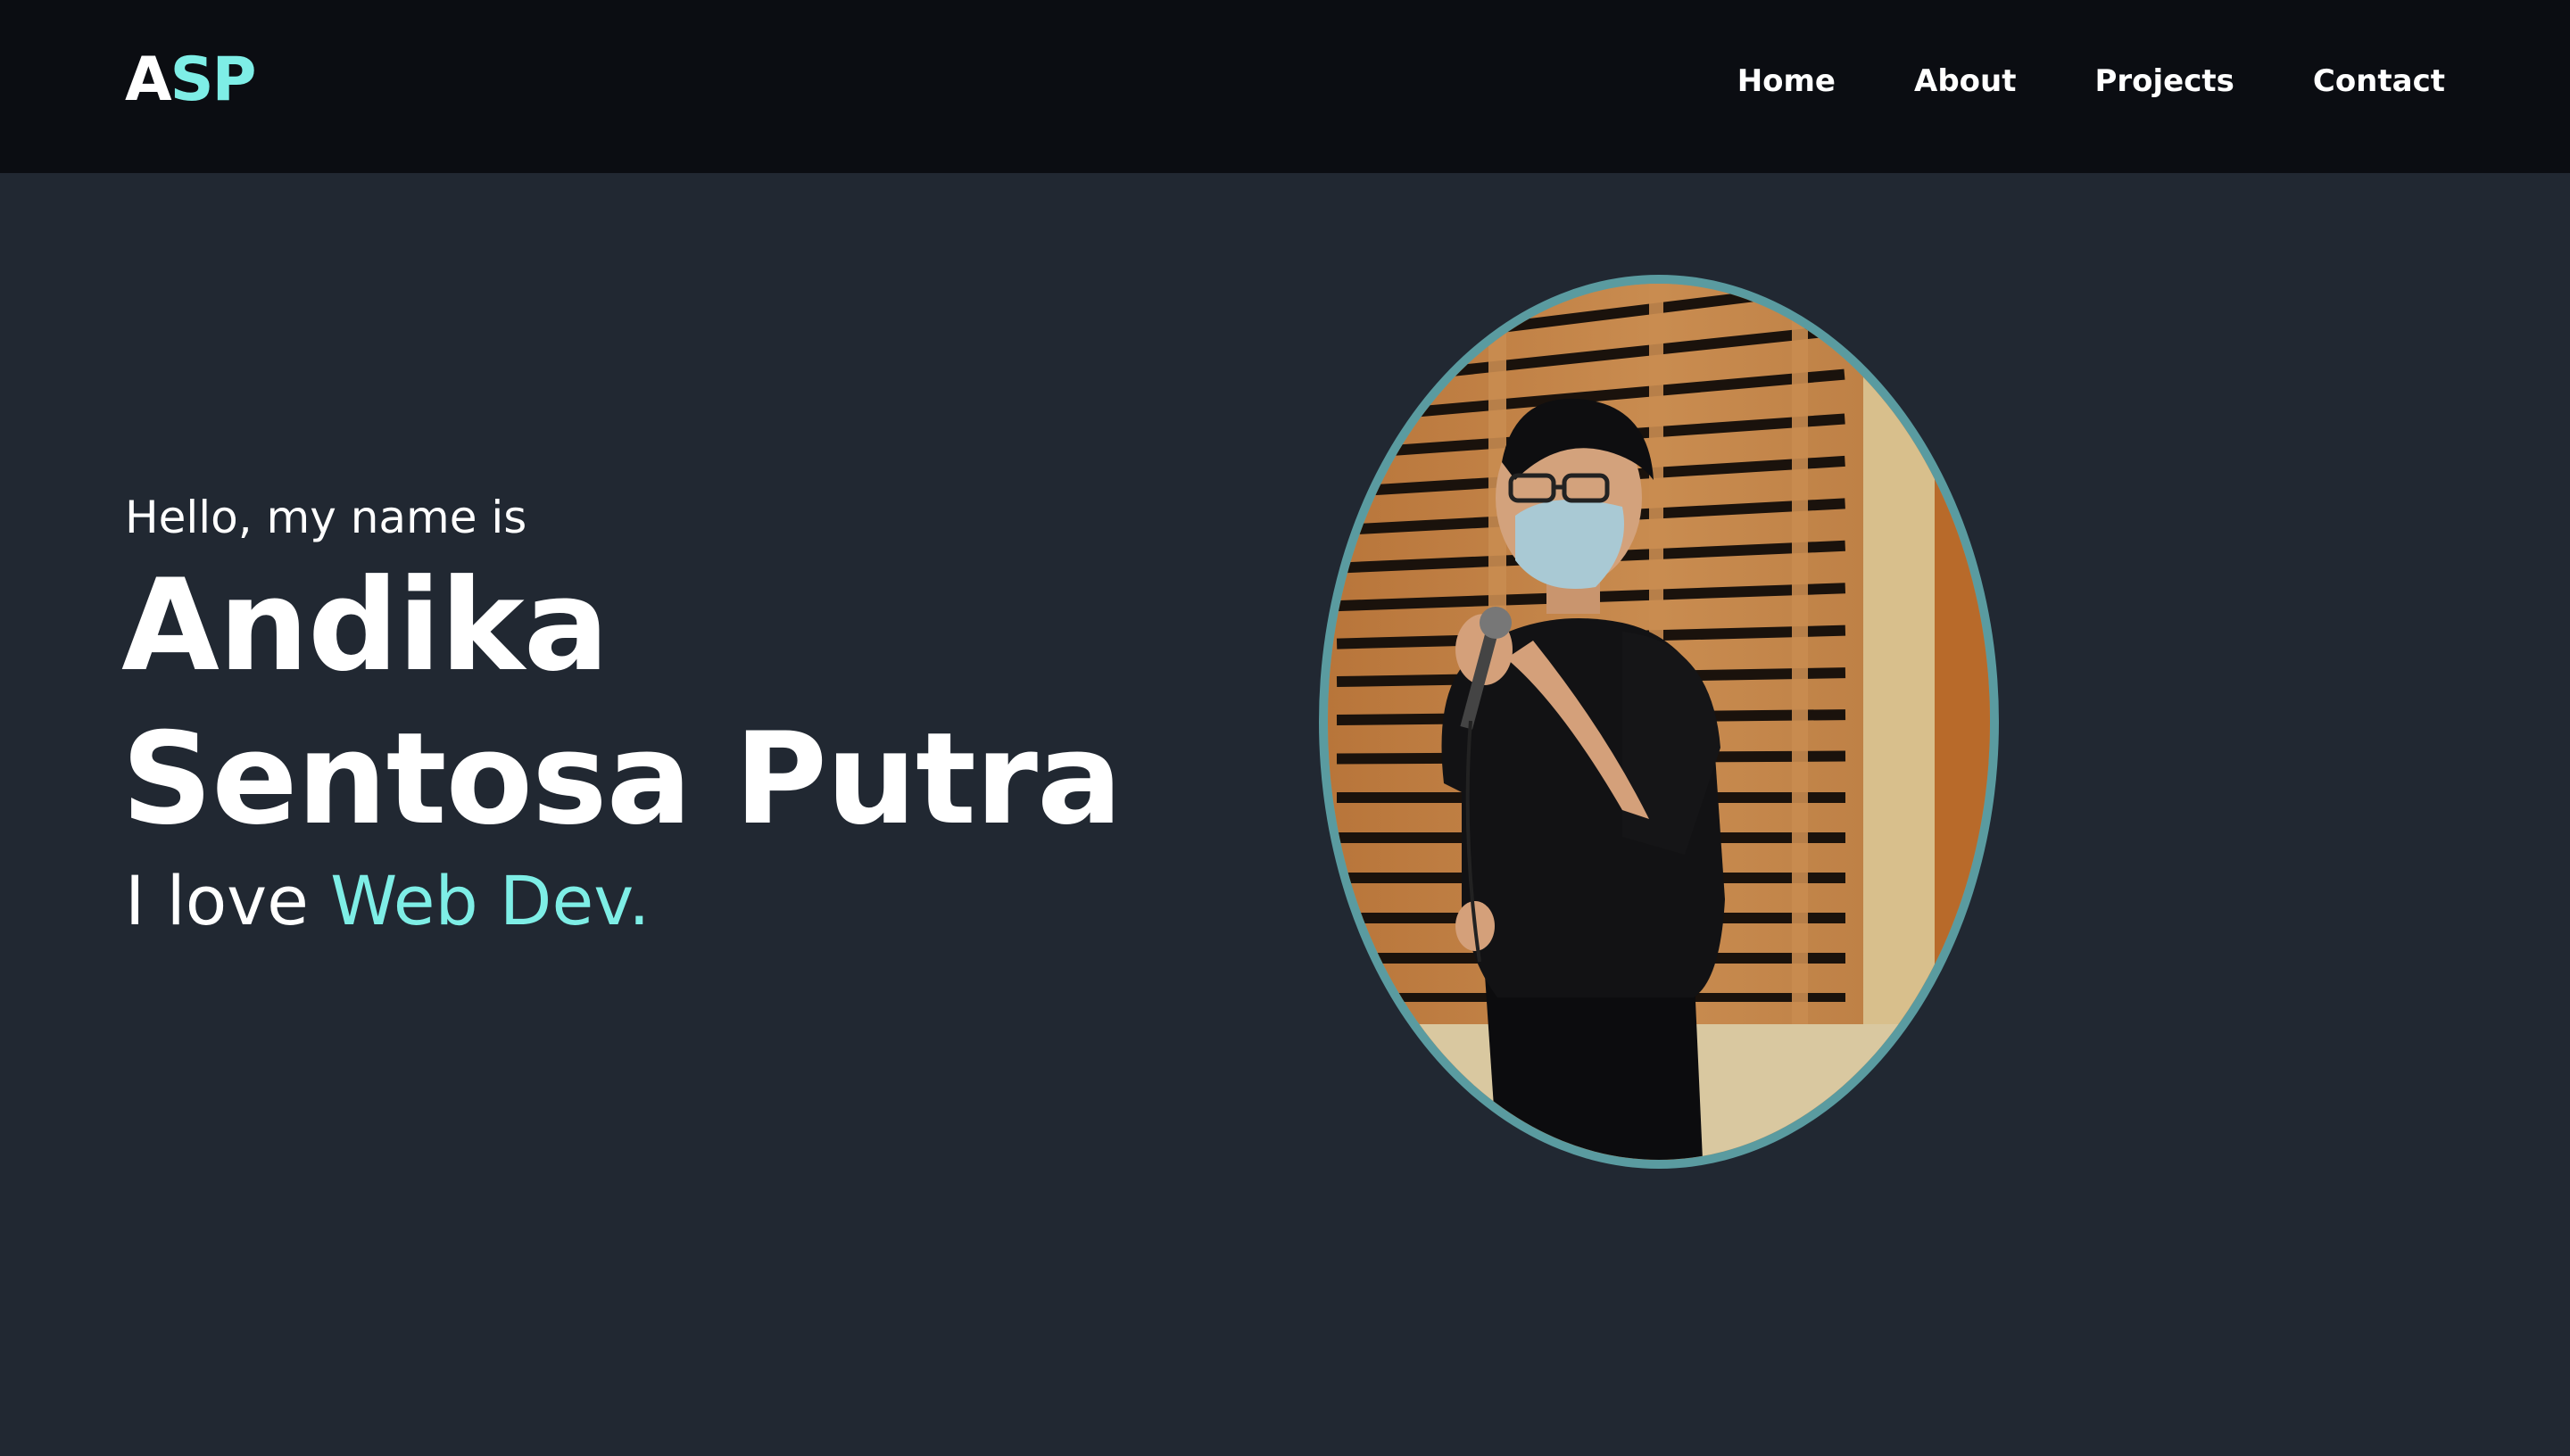  Describe the element at coordinates (213, 80) in the screenshot. I see `logo-letters-sp: SP` at that location.